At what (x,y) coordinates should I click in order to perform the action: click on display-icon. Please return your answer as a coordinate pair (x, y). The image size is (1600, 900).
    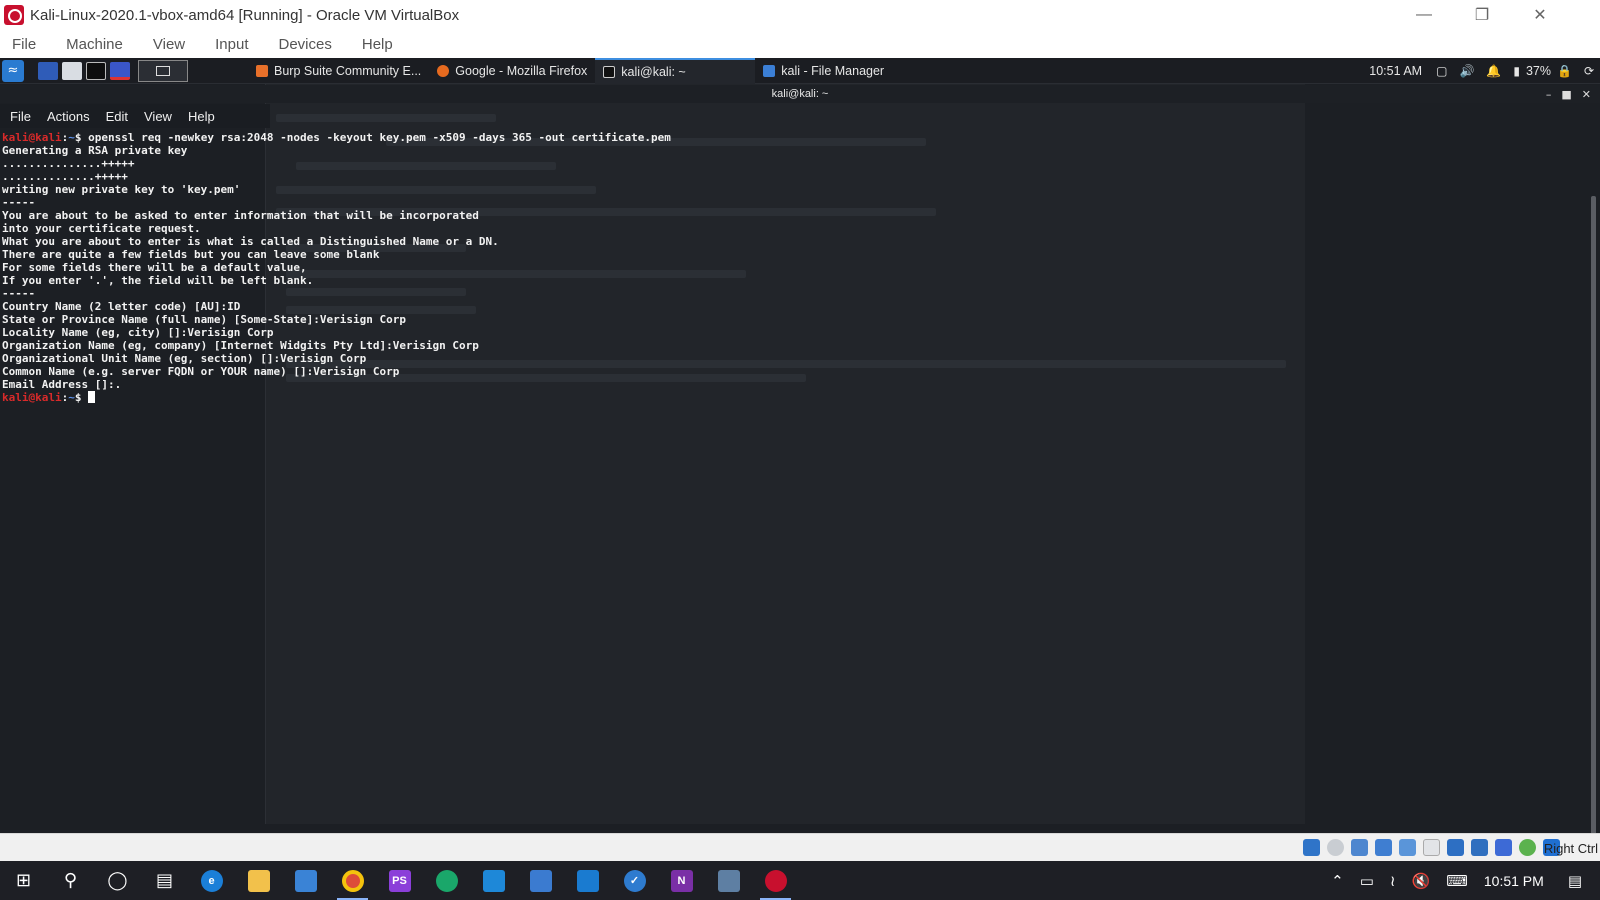
    Looking at the image, I should click on (1455, 847).